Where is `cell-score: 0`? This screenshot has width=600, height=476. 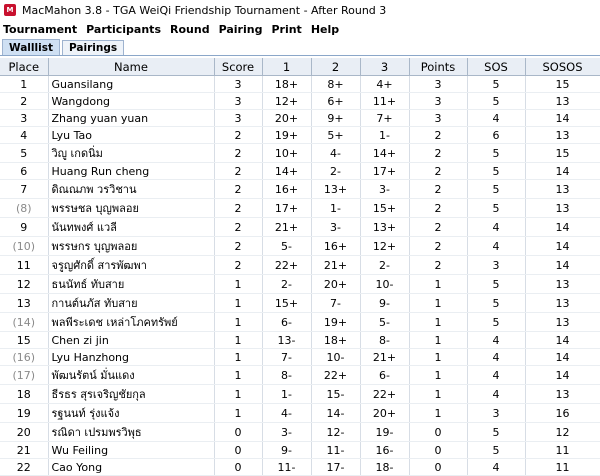 cell-score: 0 is located at coordinates (238, 432).